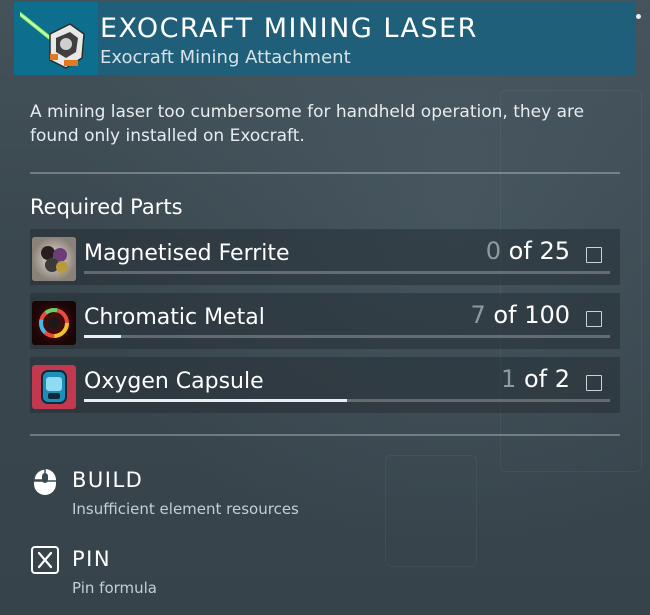  What do you see at coordinates (187, 253) in the screenshot?
I see `part-name: Magnetised Ferrite` at bounding box center [187, 253].